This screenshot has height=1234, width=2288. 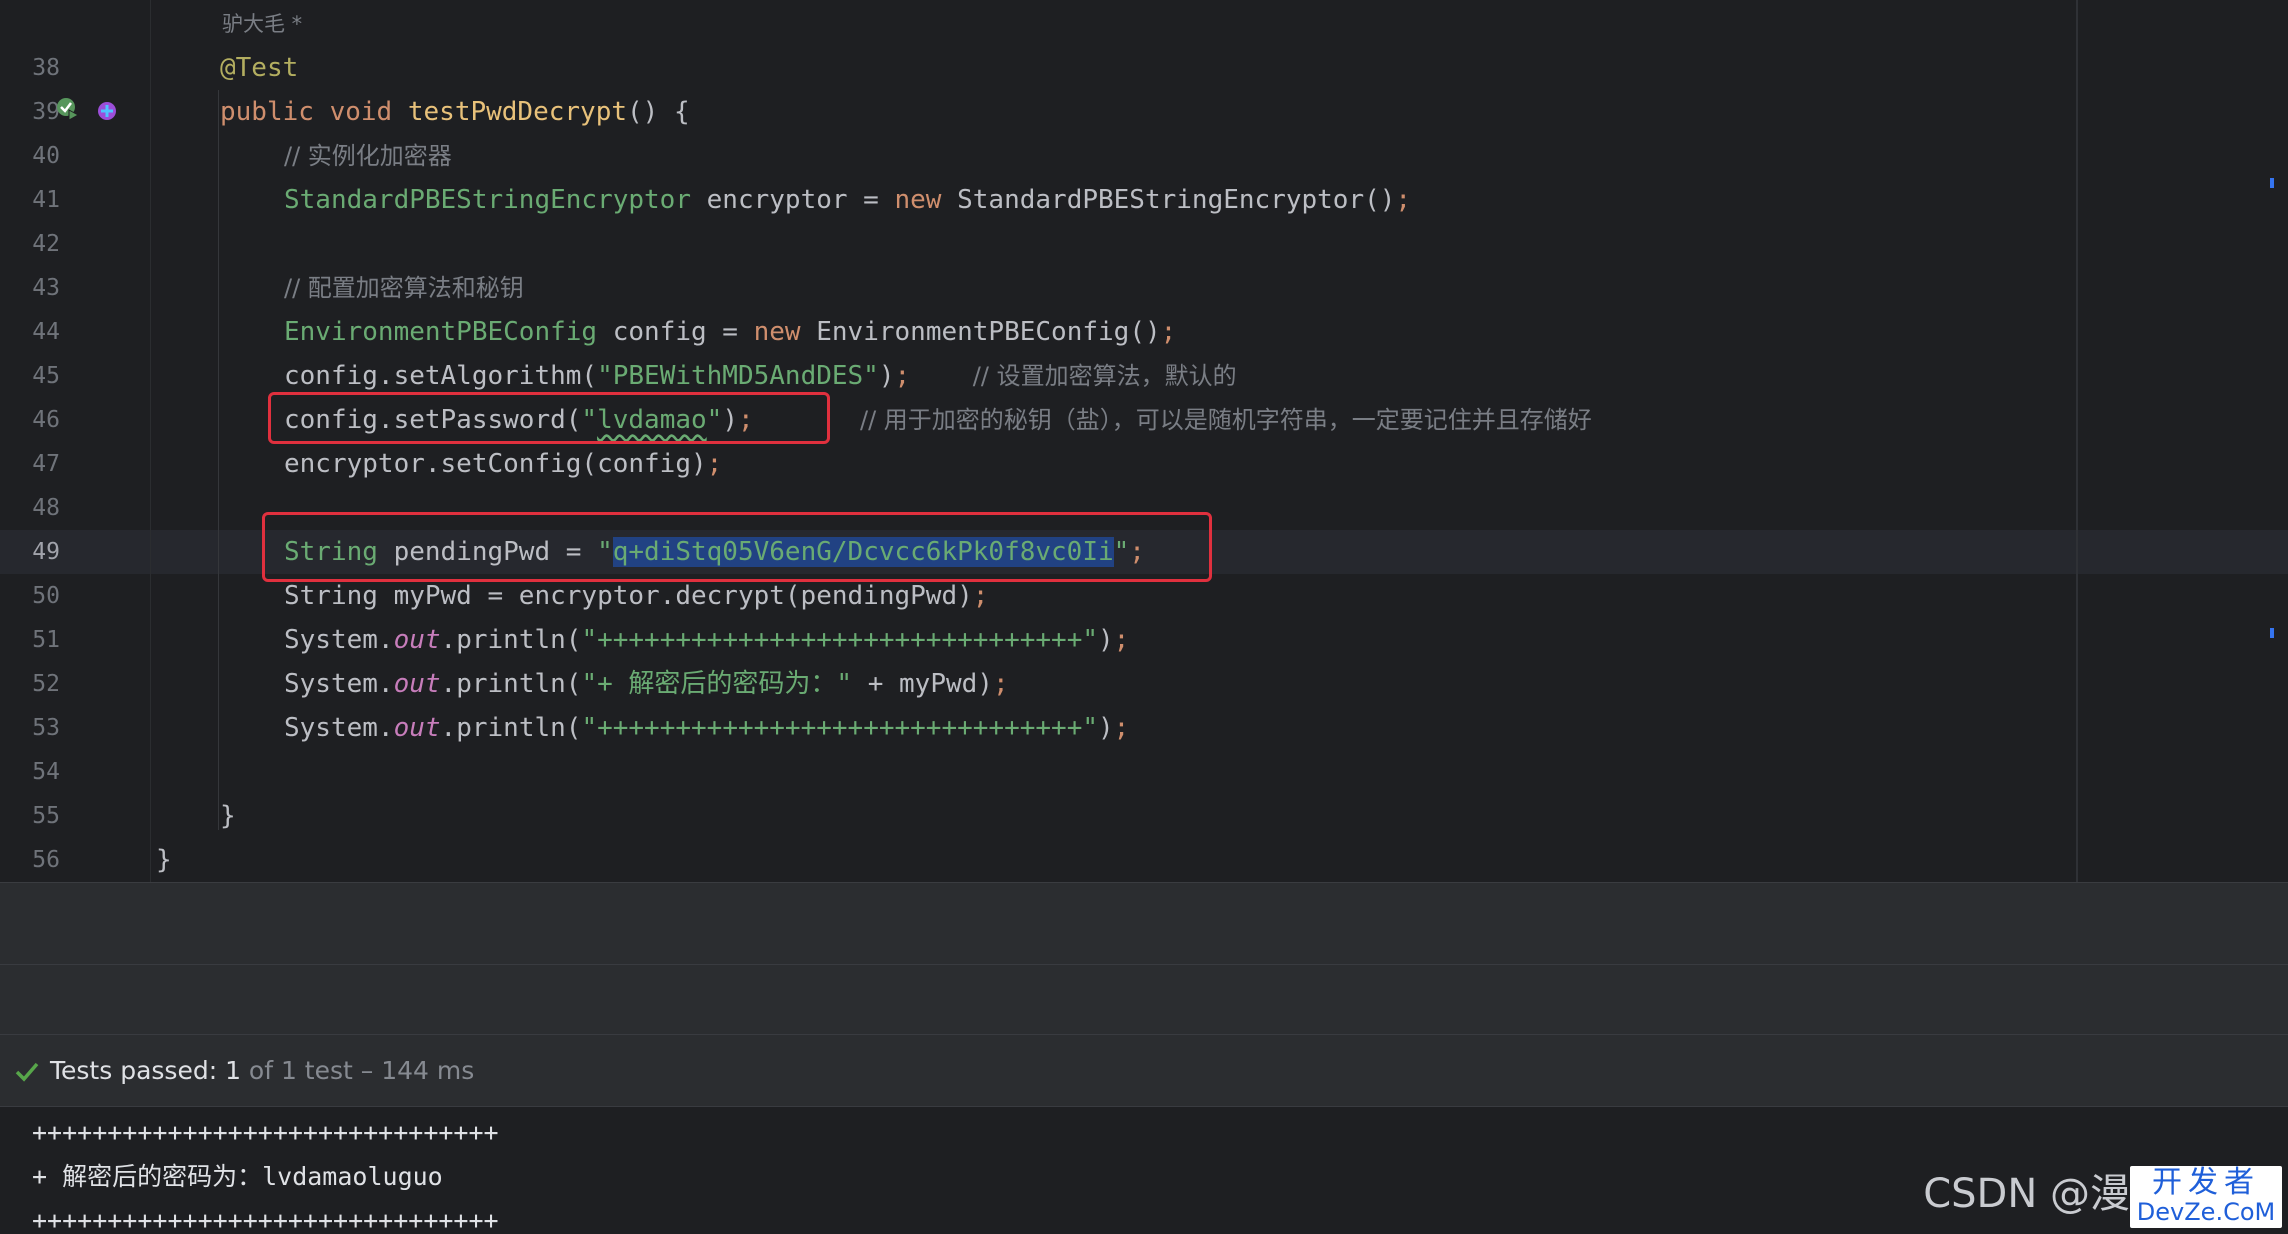 I want to click on line-number: 46, so click(x=30, y=420).